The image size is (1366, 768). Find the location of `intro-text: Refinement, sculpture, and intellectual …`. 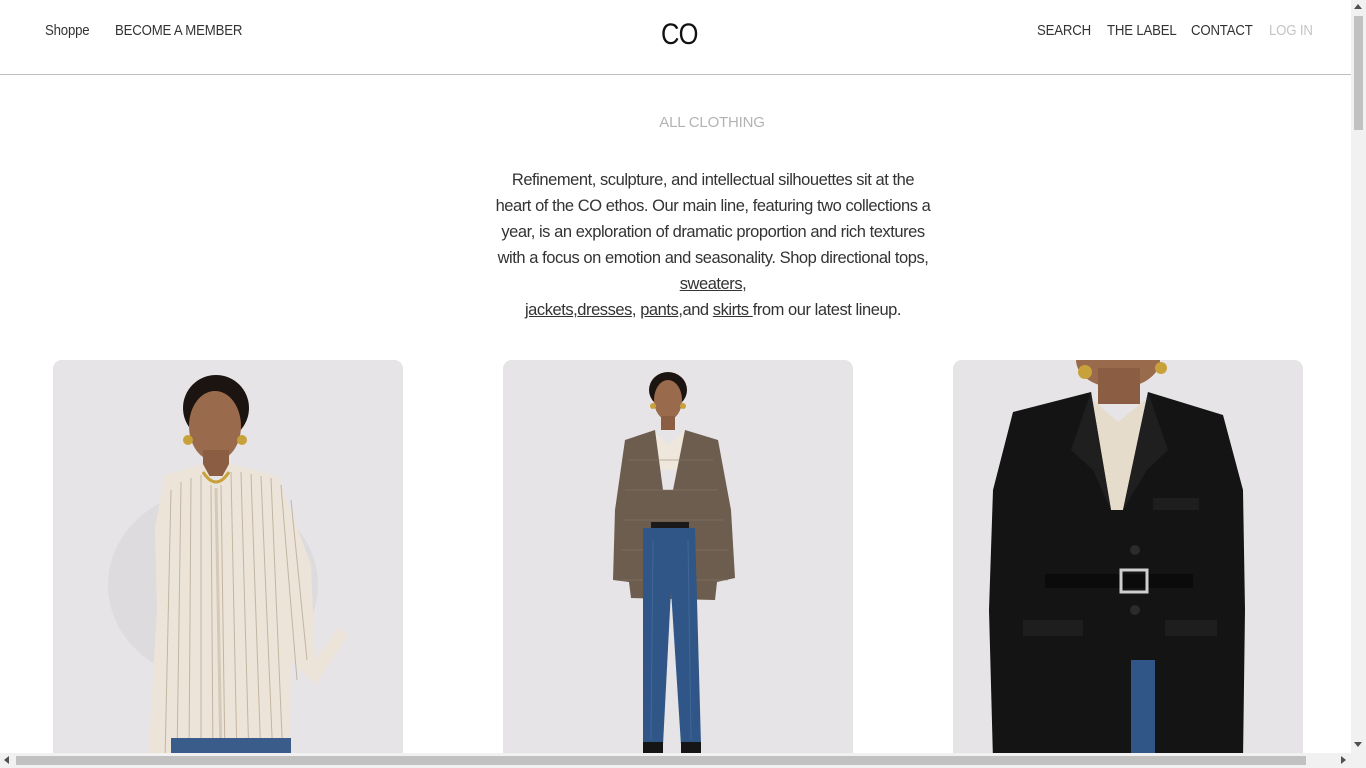

intro-text: Refinement, sculpture, and intellectual … is located at coordinates (713, 219).